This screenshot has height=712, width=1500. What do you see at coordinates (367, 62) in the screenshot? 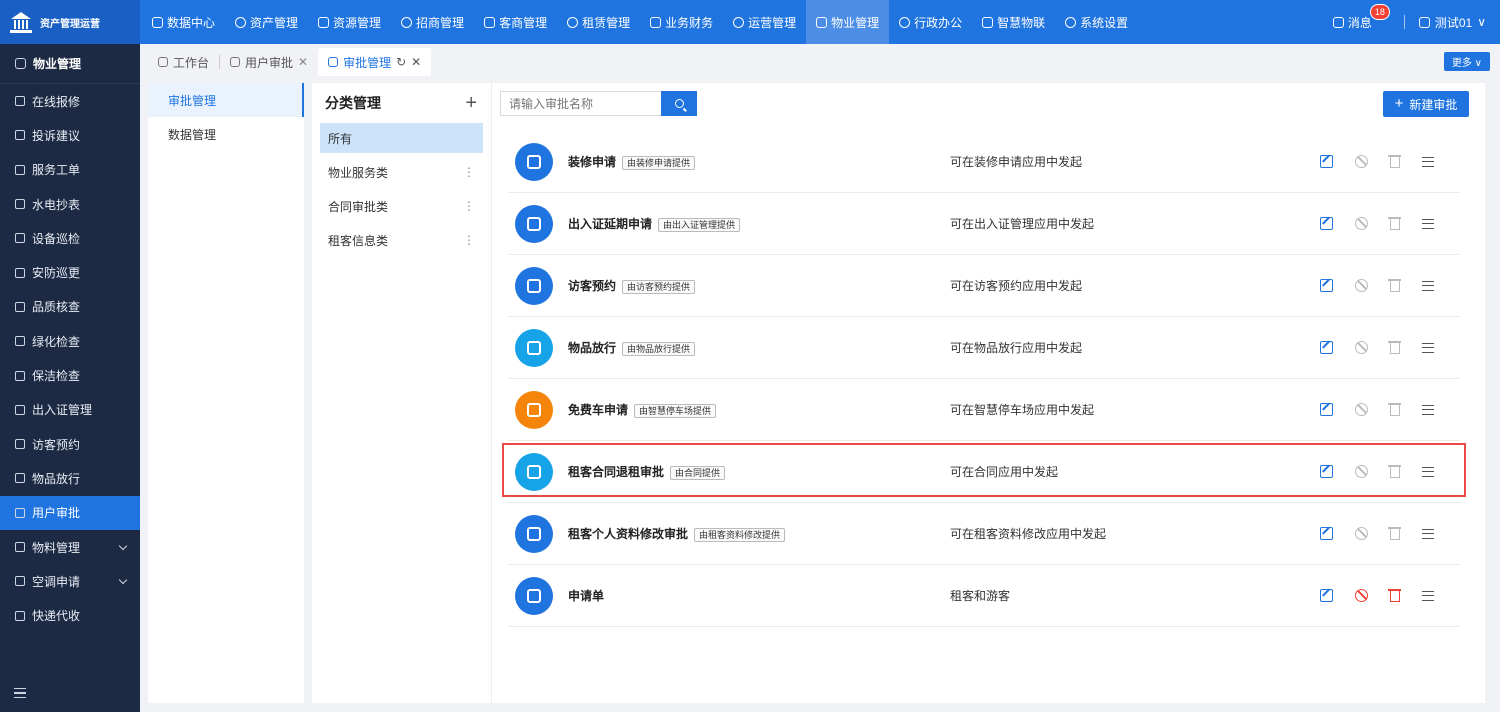
I see `tab-label: 审批管理` at bounding box center [367, 62].